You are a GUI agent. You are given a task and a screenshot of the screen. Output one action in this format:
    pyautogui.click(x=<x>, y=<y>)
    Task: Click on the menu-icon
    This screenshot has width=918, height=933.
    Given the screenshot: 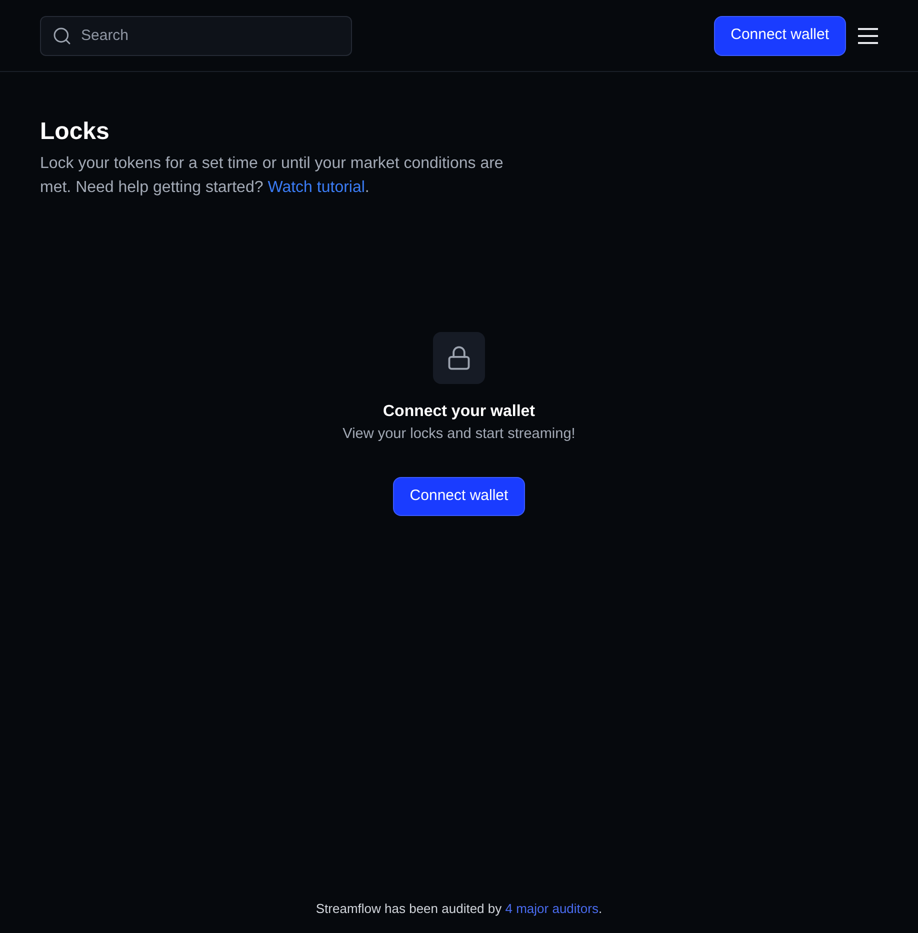 What is the action you would take?
    pyautogui.click(x=868, y=36)
    